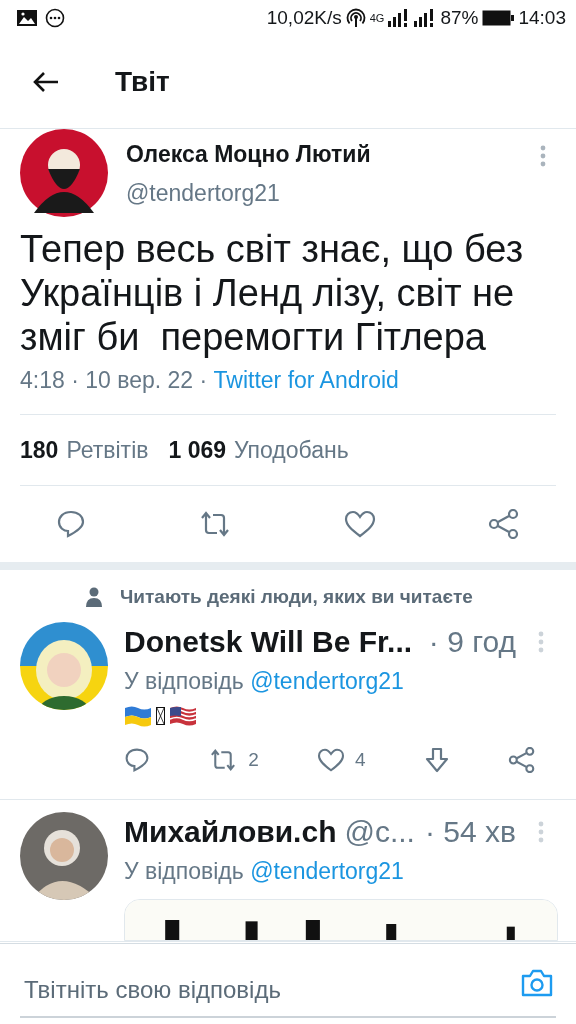 This screenshot has height=1024, width=576. I want to click on back-icon, so click(46, 82).